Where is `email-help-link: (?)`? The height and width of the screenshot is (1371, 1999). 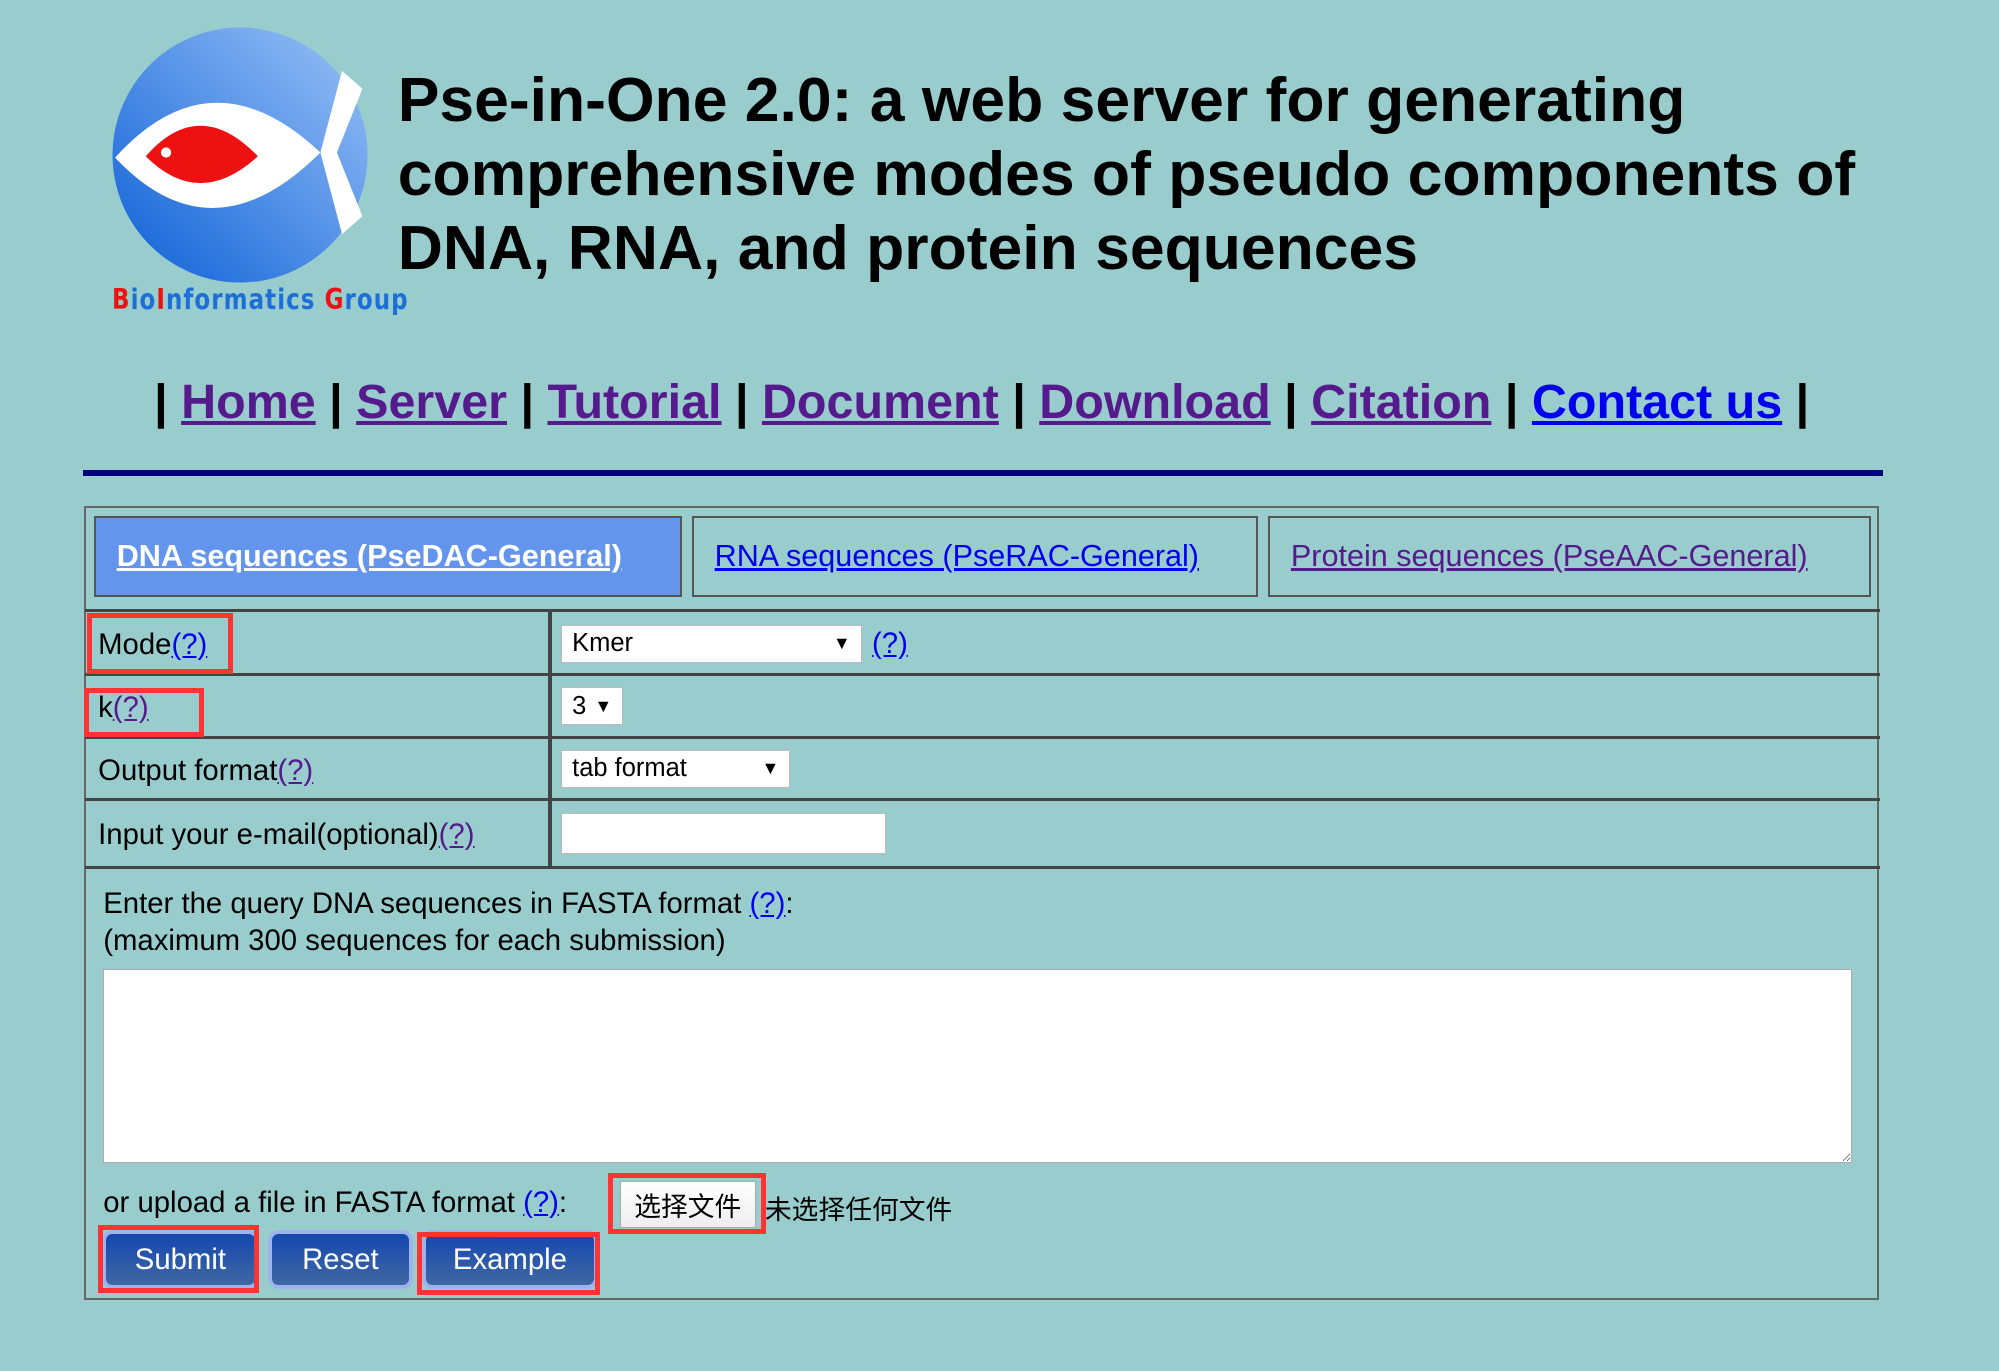
email-help-link: (?) is located at coordinates (457, 834).